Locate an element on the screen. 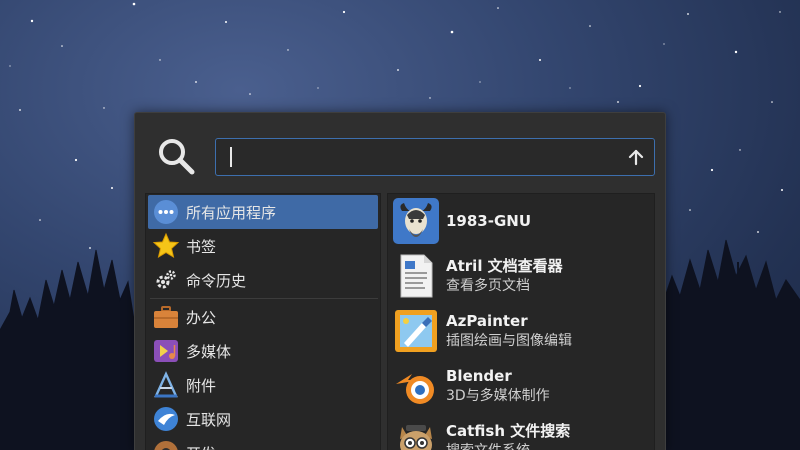  category-internet: 互联网 is located at coordinates (263, 419).